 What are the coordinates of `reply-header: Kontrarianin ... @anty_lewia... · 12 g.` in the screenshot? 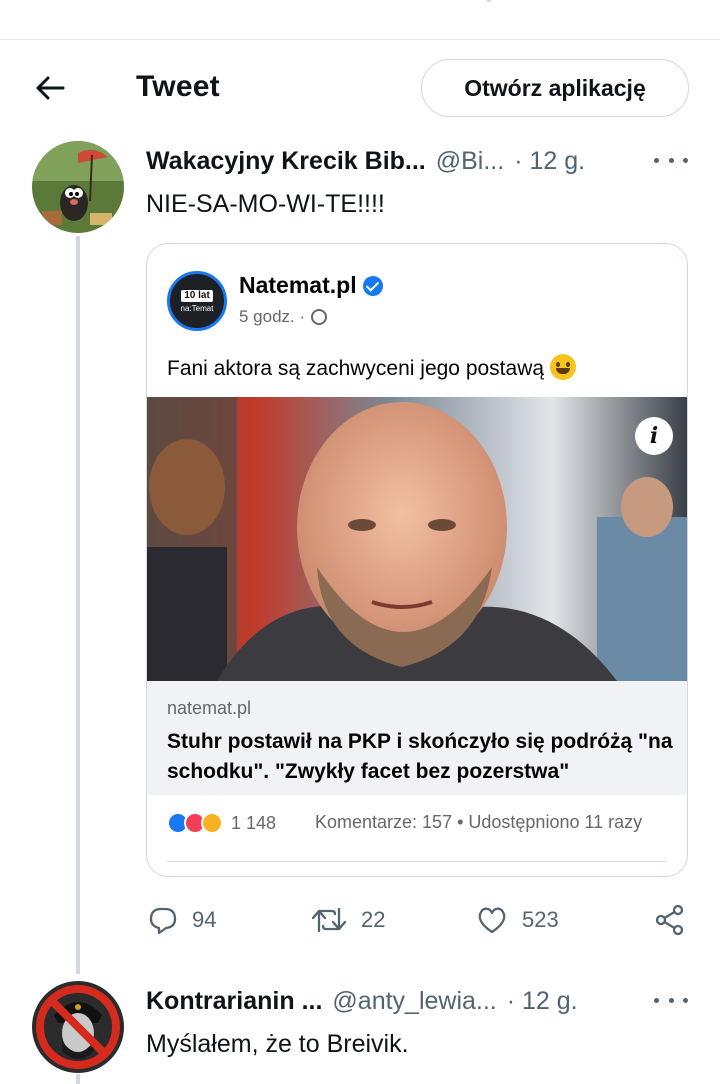 It's located at (362, 1001).